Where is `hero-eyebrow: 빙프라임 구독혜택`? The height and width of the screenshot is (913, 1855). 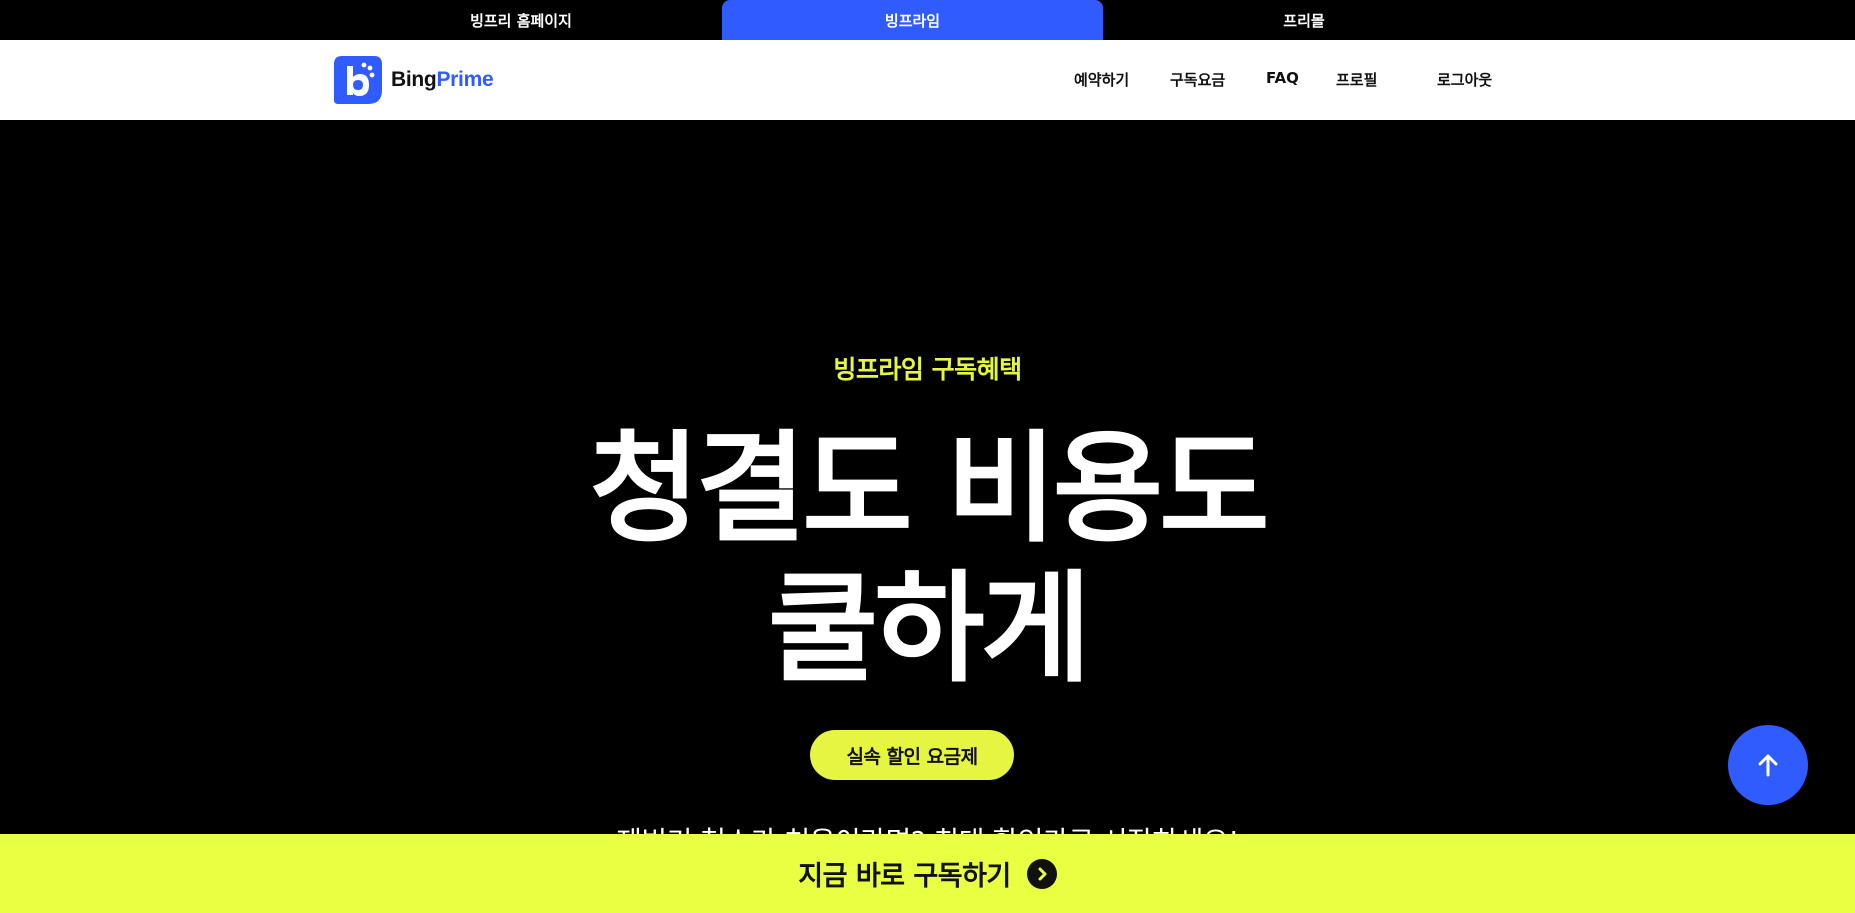 hero-eyebrow: 빙프라임 구독혜택 is located at coordinates (927, 369).